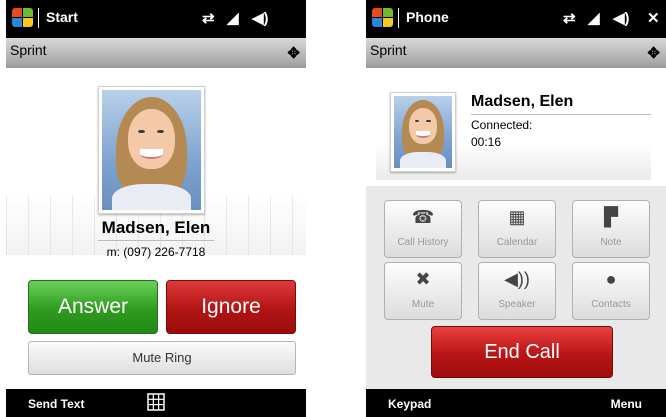  What do you see at coordinates (626, 404) in the screenshot?
I see `menu-softkey: Menu` at bounding box center [626, 404].